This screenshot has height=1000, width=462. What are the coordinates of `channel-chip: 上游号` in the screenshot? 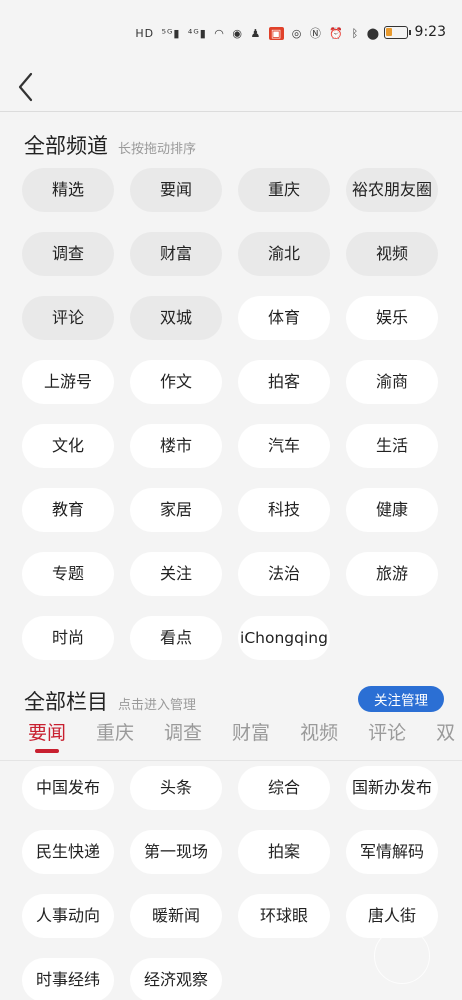 It's located at (68, 382).